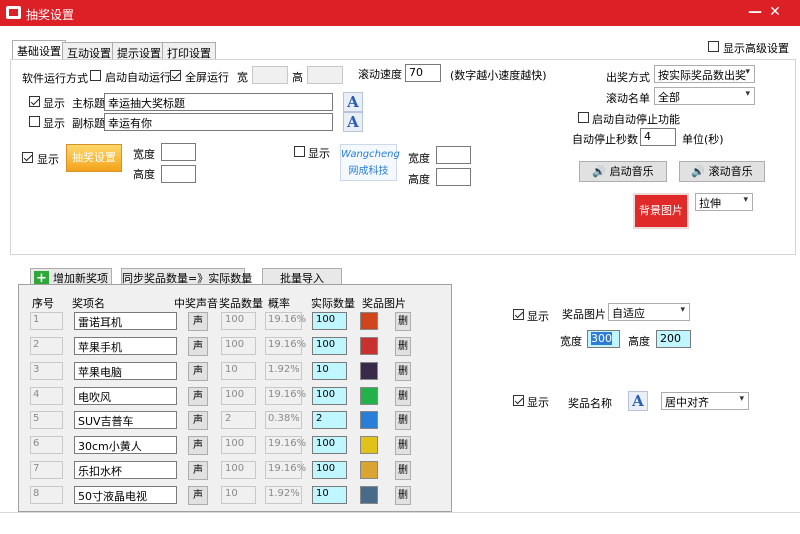 The image size is (800, 534). What do you see at coordinates (370, 162) in the screenshot?
I see `logo-right-image: Wangcheng 网成科技` at bounding box center [370, 162].